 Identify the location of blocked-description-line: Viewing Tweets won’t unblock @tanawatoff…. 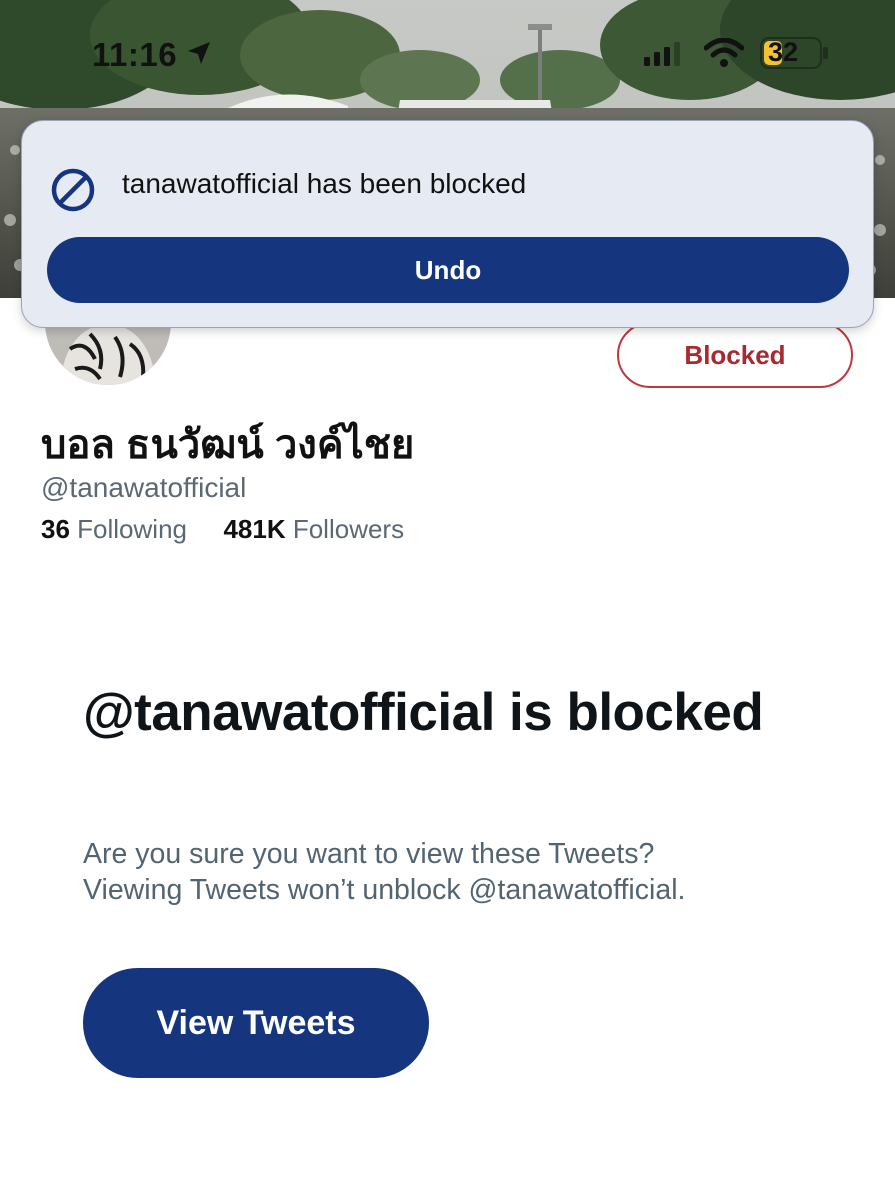
(384, 890).